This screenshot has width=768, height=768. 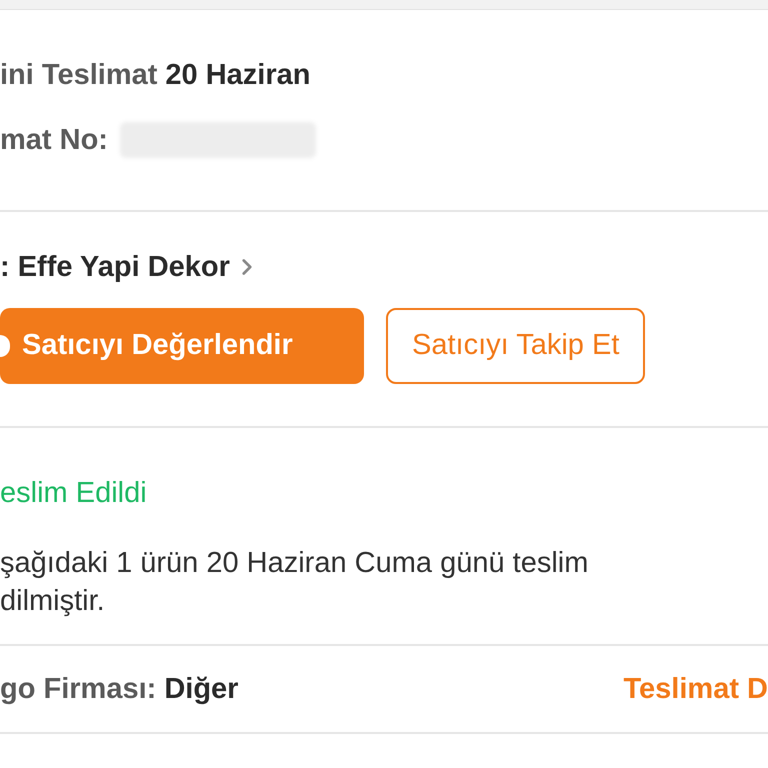 I want to click on seller-name: : Effe Yapi Dekor, so click(x=115, y=267).